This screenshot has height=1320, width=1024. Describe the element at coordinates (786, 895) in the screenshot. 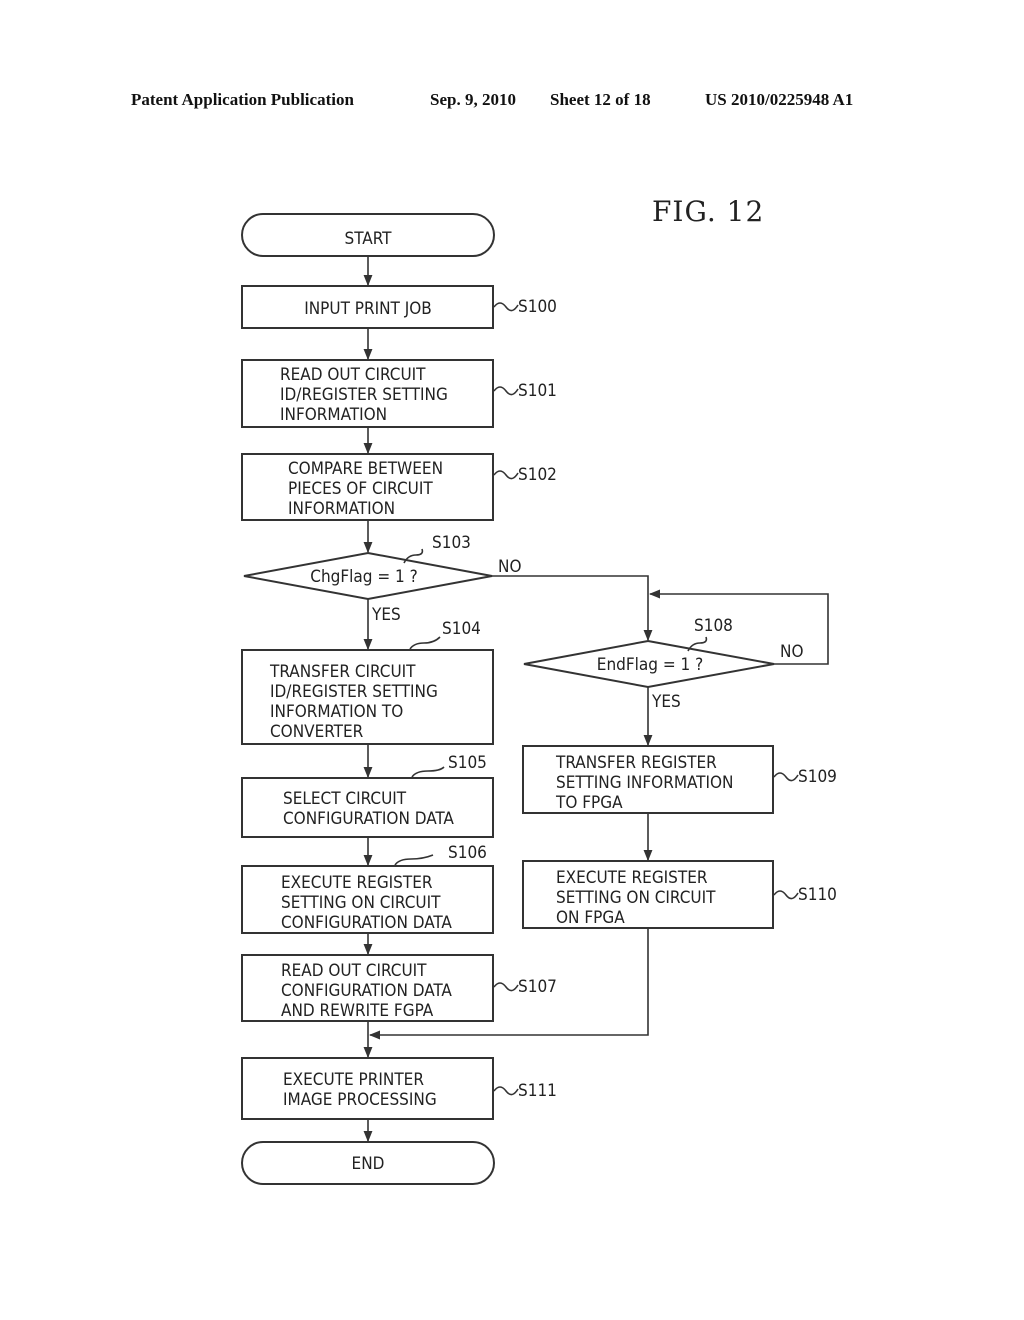

I see `s110-leader` at that location.